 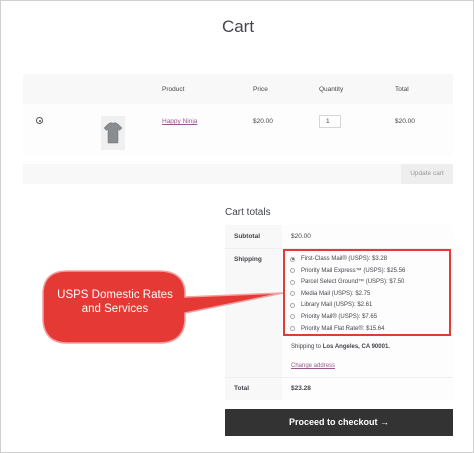 What do you see at coordinates (253, 389) in the screenshot?
I see `total-label: Total` at bounding box center [253, 389].